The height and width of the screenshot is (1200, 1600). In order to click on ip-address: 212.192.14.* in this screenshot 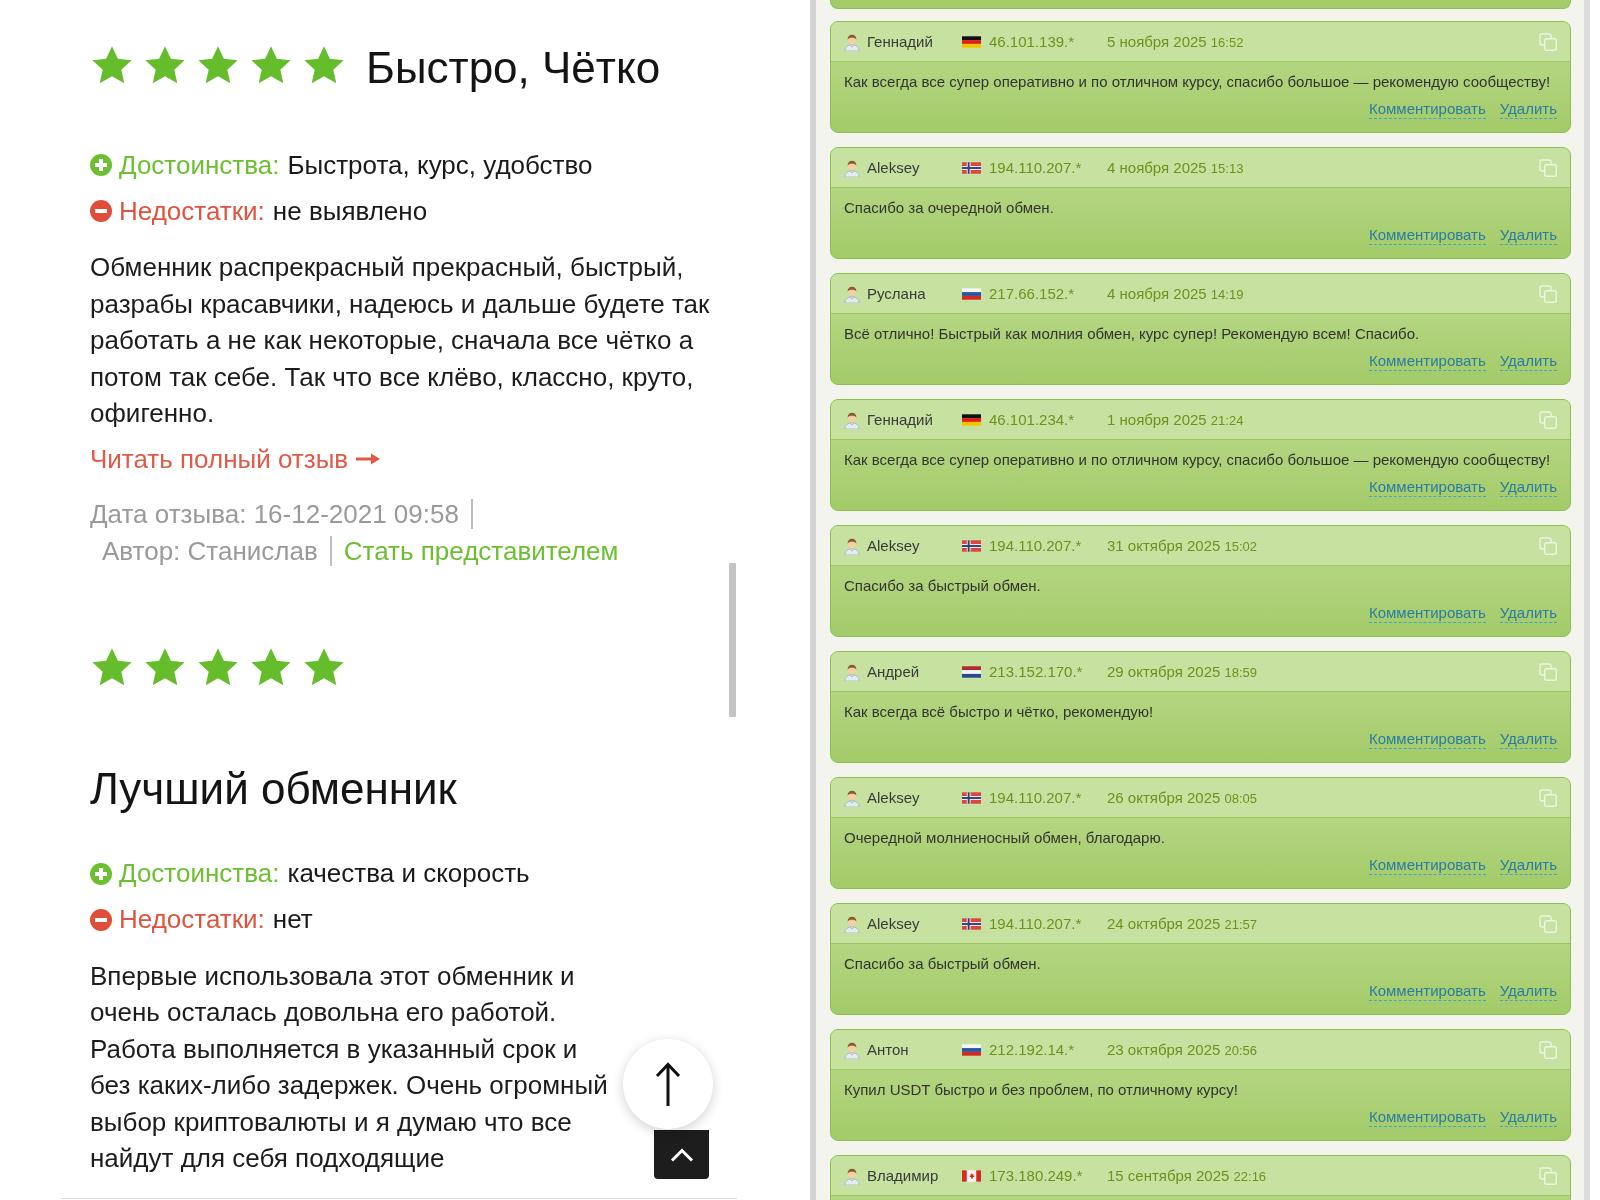, I will do `click(1032, 1049)`.